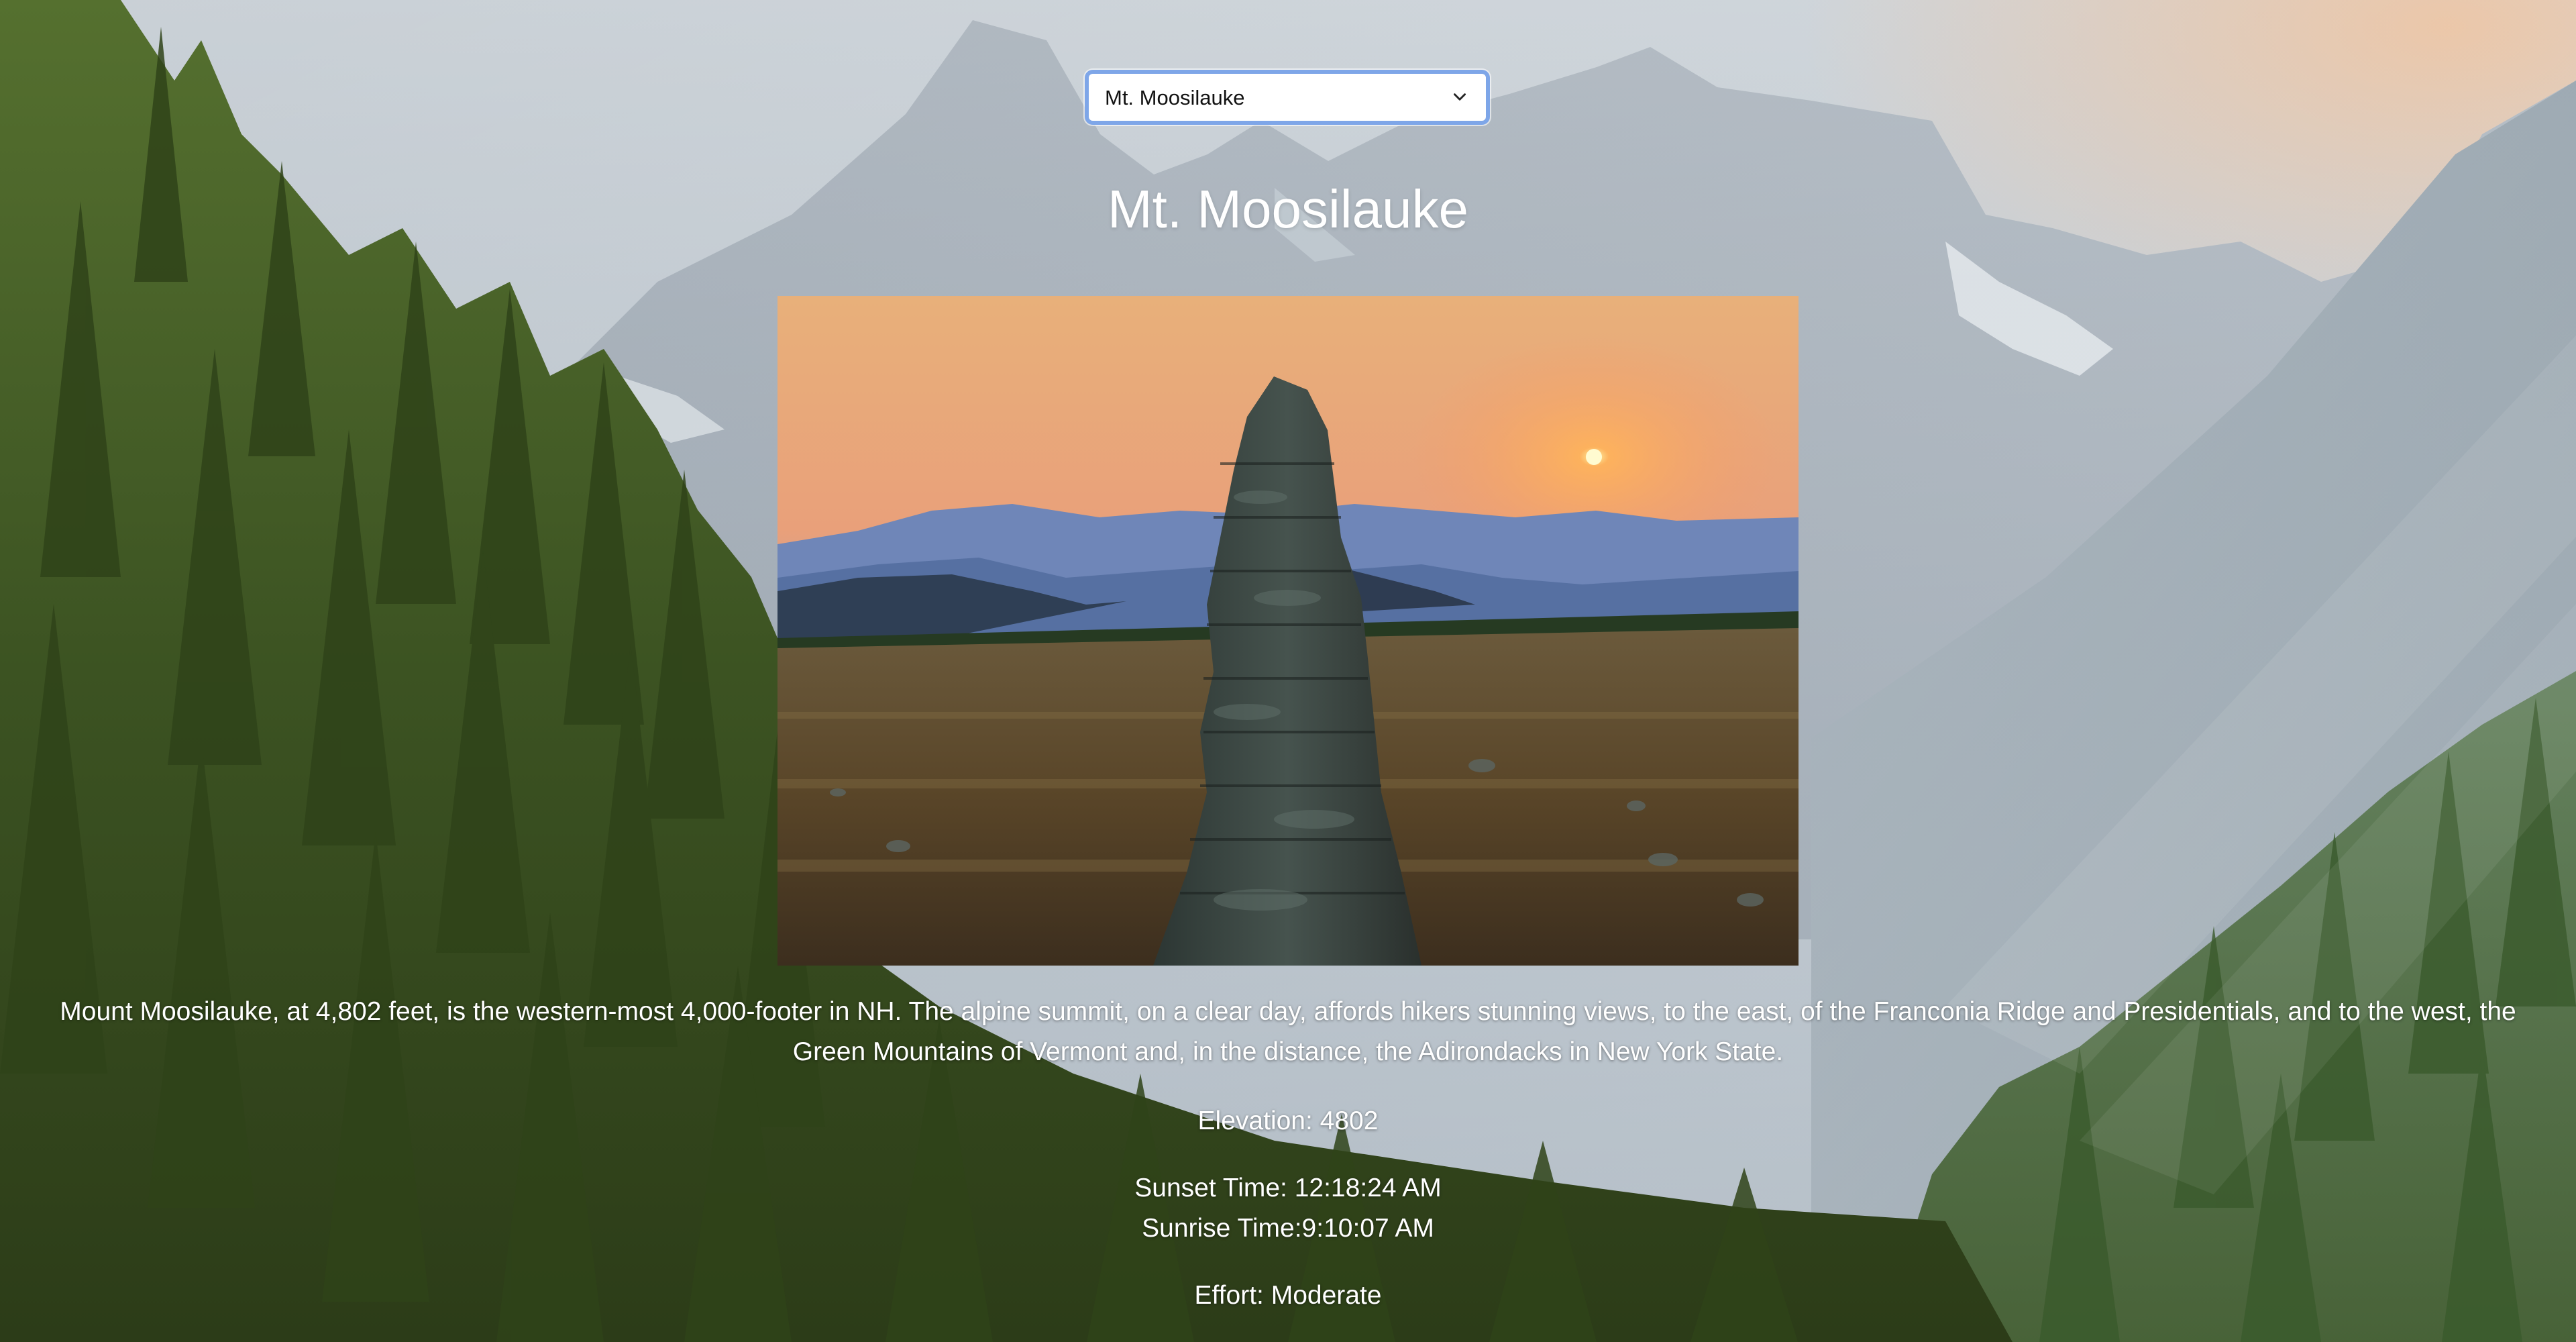  I want to click on mountain-select: Mt. Moosilauke, so click(1287, 97).